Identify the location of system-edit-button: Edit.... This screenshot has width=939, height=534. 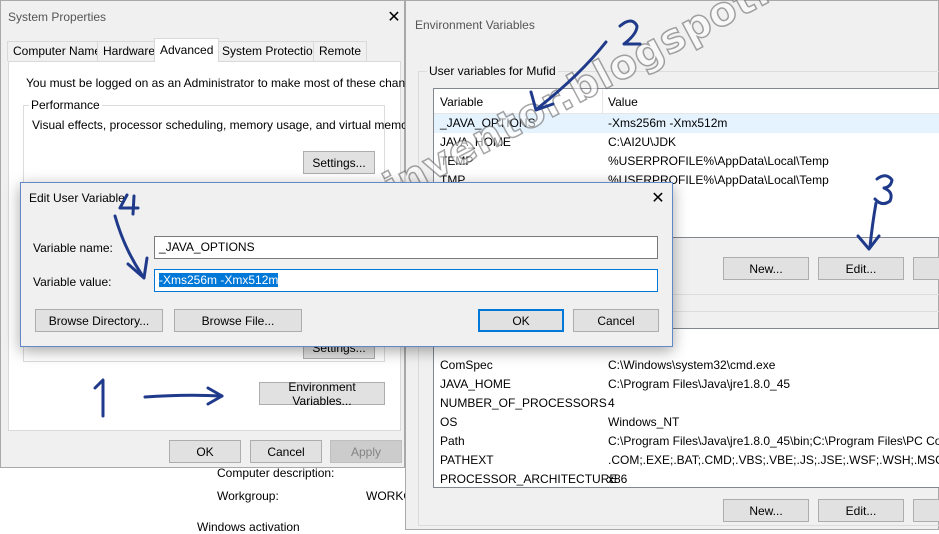
(861, 510).